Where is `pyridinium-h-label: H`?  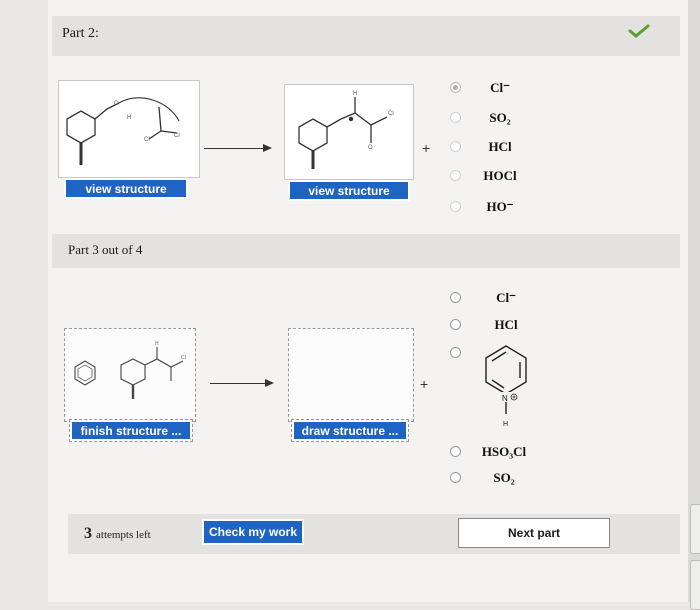
pyridinium-h-label: H is located at coordinates (505, 424).